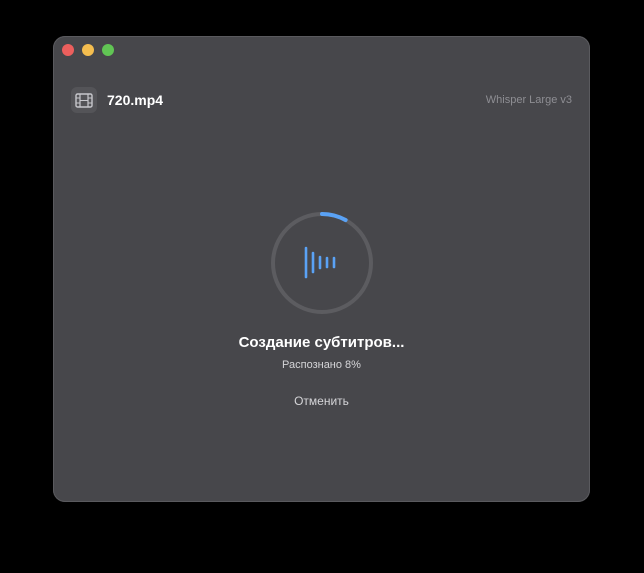 This screenshot has width=644, height=573. What do you see at coordinates (321, 365) in the screenshot?
I see `progress-status: Распознано 8%` at bounding box center [321, 365].